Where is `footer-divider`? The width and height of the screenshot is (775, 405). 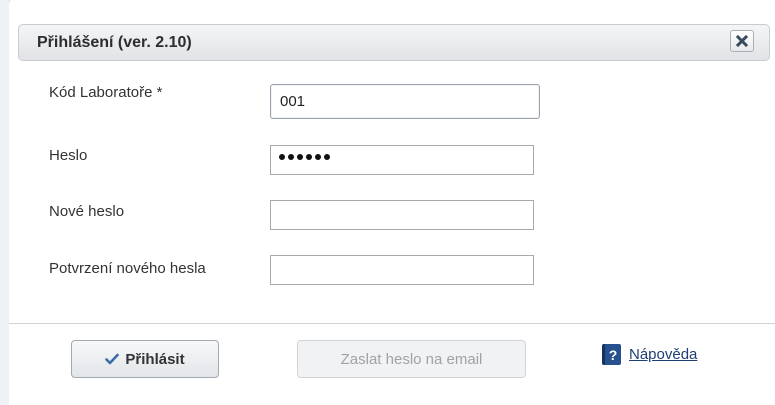 footer-divider is located at coordinates (392, 323).